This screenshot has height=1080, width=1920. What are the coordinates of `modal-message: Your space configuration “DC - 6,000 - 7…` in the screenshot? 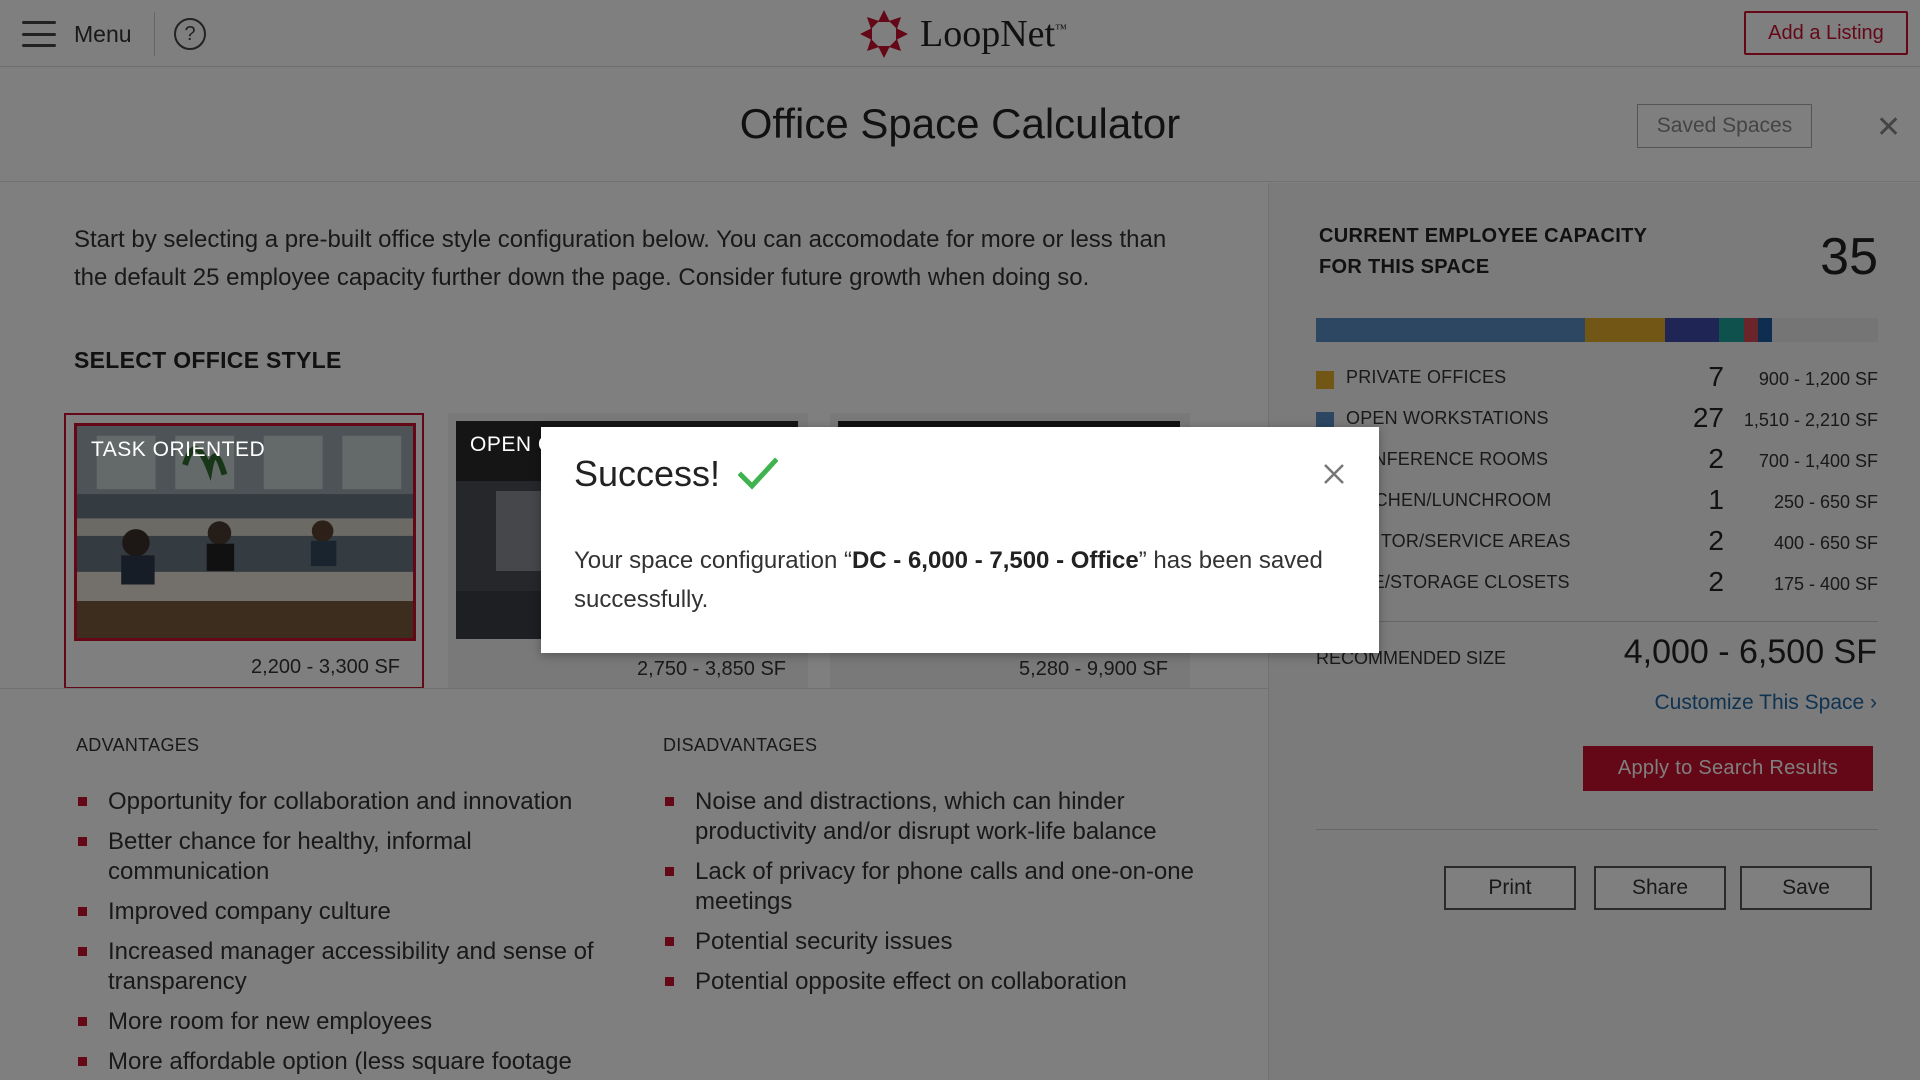 It's located at (954, 580).